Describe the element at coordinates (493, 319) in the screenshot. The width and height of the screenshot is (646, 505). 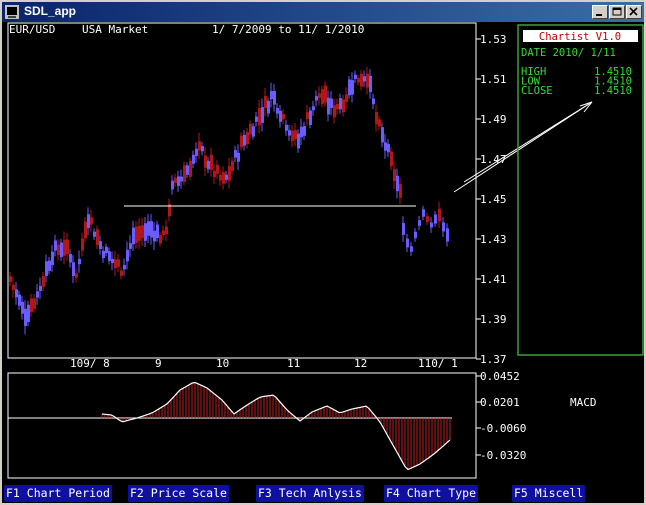
I see `price-tick-label: 1.39` at that location.